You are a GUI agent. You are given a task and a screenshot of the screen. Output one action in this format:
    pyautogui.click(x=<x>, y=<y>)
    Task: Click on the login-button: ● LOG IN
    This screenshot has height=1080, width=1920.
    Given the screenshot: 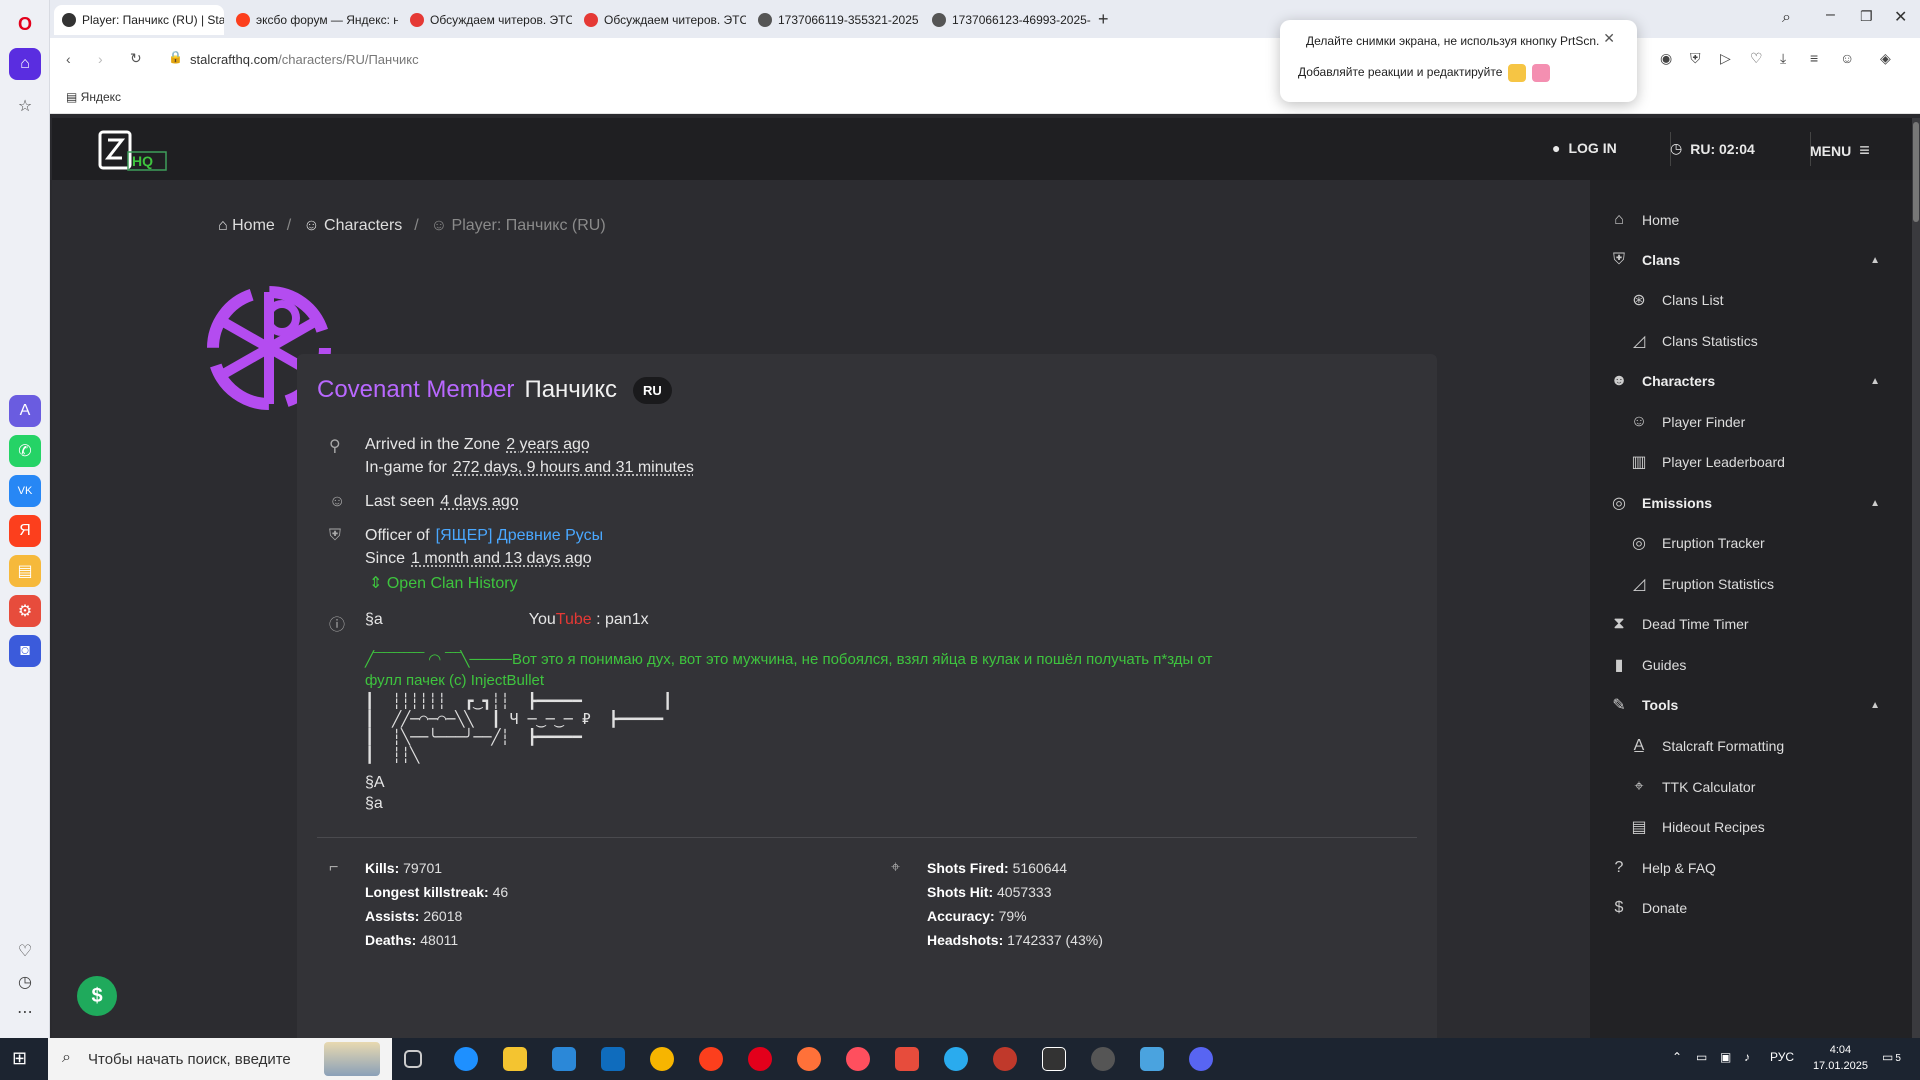 What is the action you would take?
    pyautogui.click(x=1584, y=148)
    